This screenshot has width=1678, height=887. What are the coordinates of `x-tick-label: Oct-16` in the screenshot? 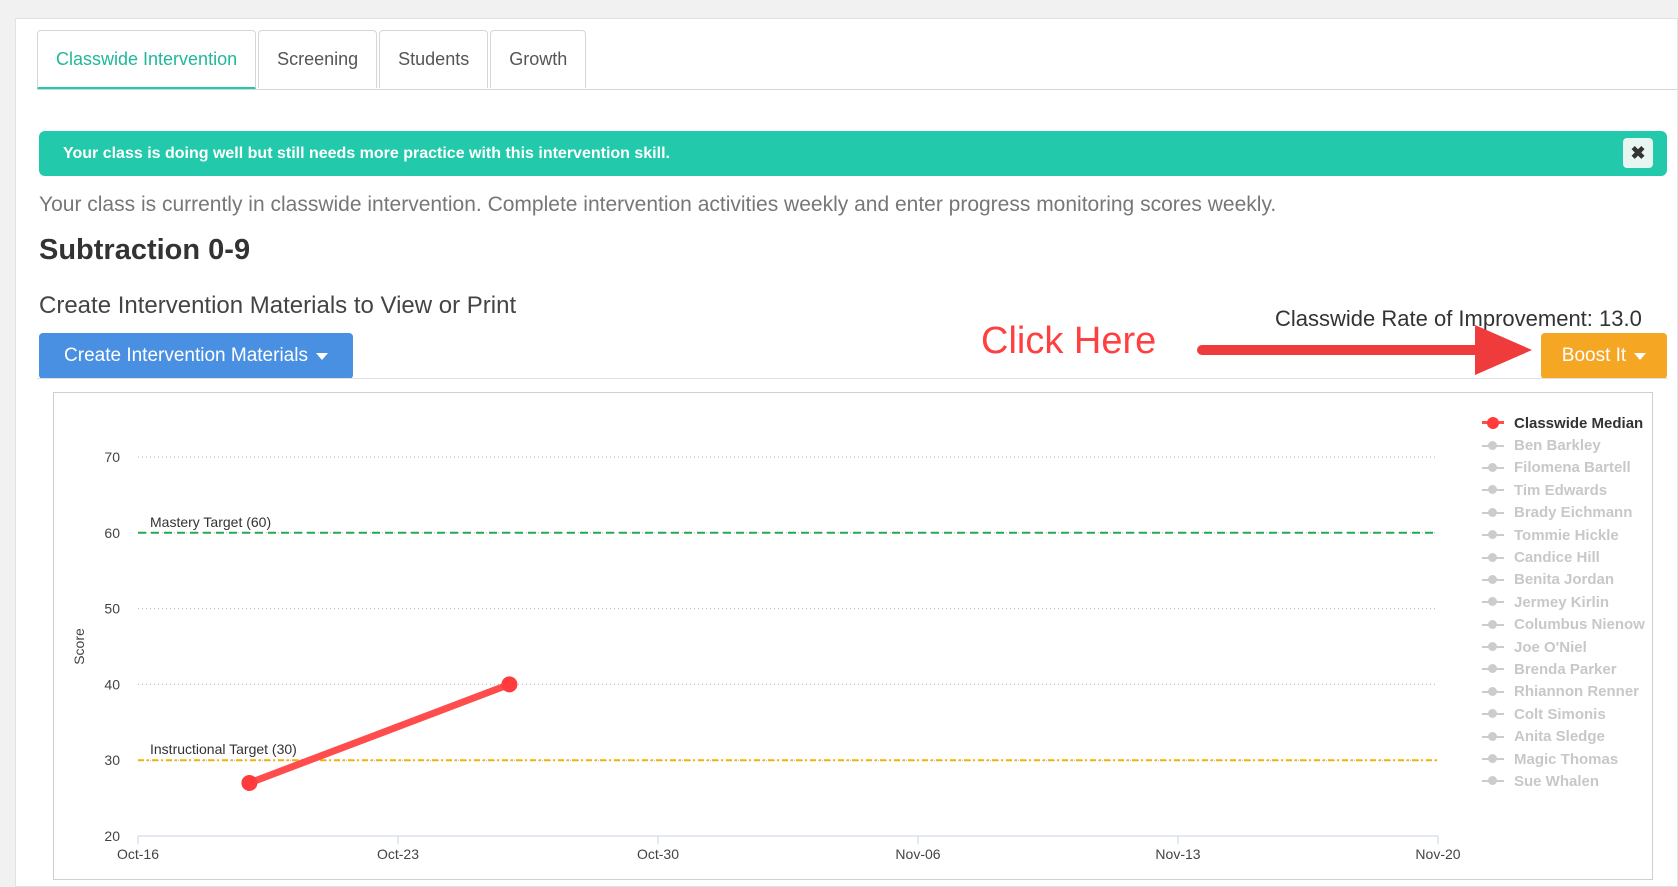 It's located at (138, 854).